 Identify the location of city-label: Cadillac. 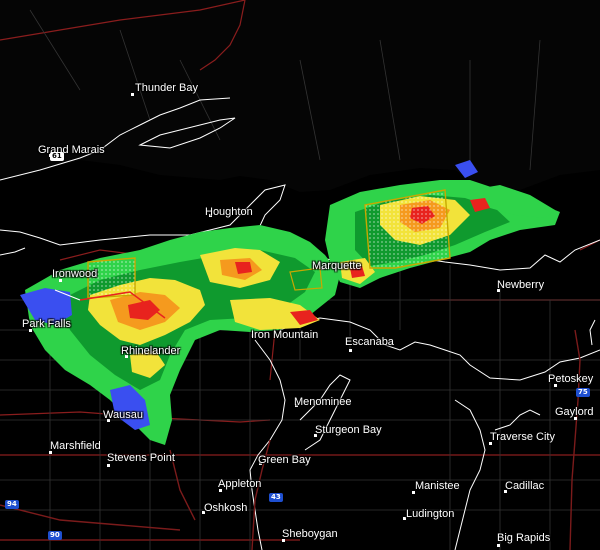
(525, 486).